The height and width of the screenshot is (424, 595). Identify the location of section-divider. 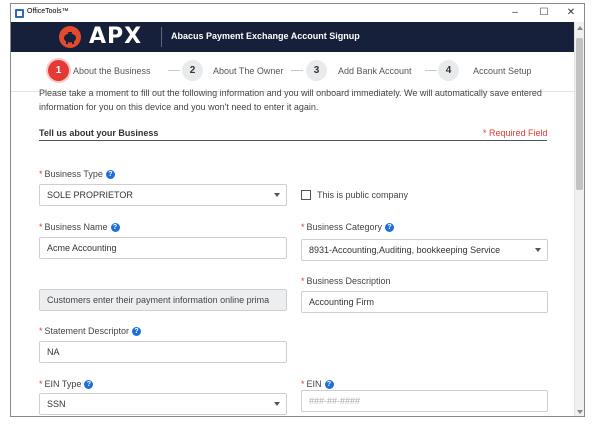
(293, 140).